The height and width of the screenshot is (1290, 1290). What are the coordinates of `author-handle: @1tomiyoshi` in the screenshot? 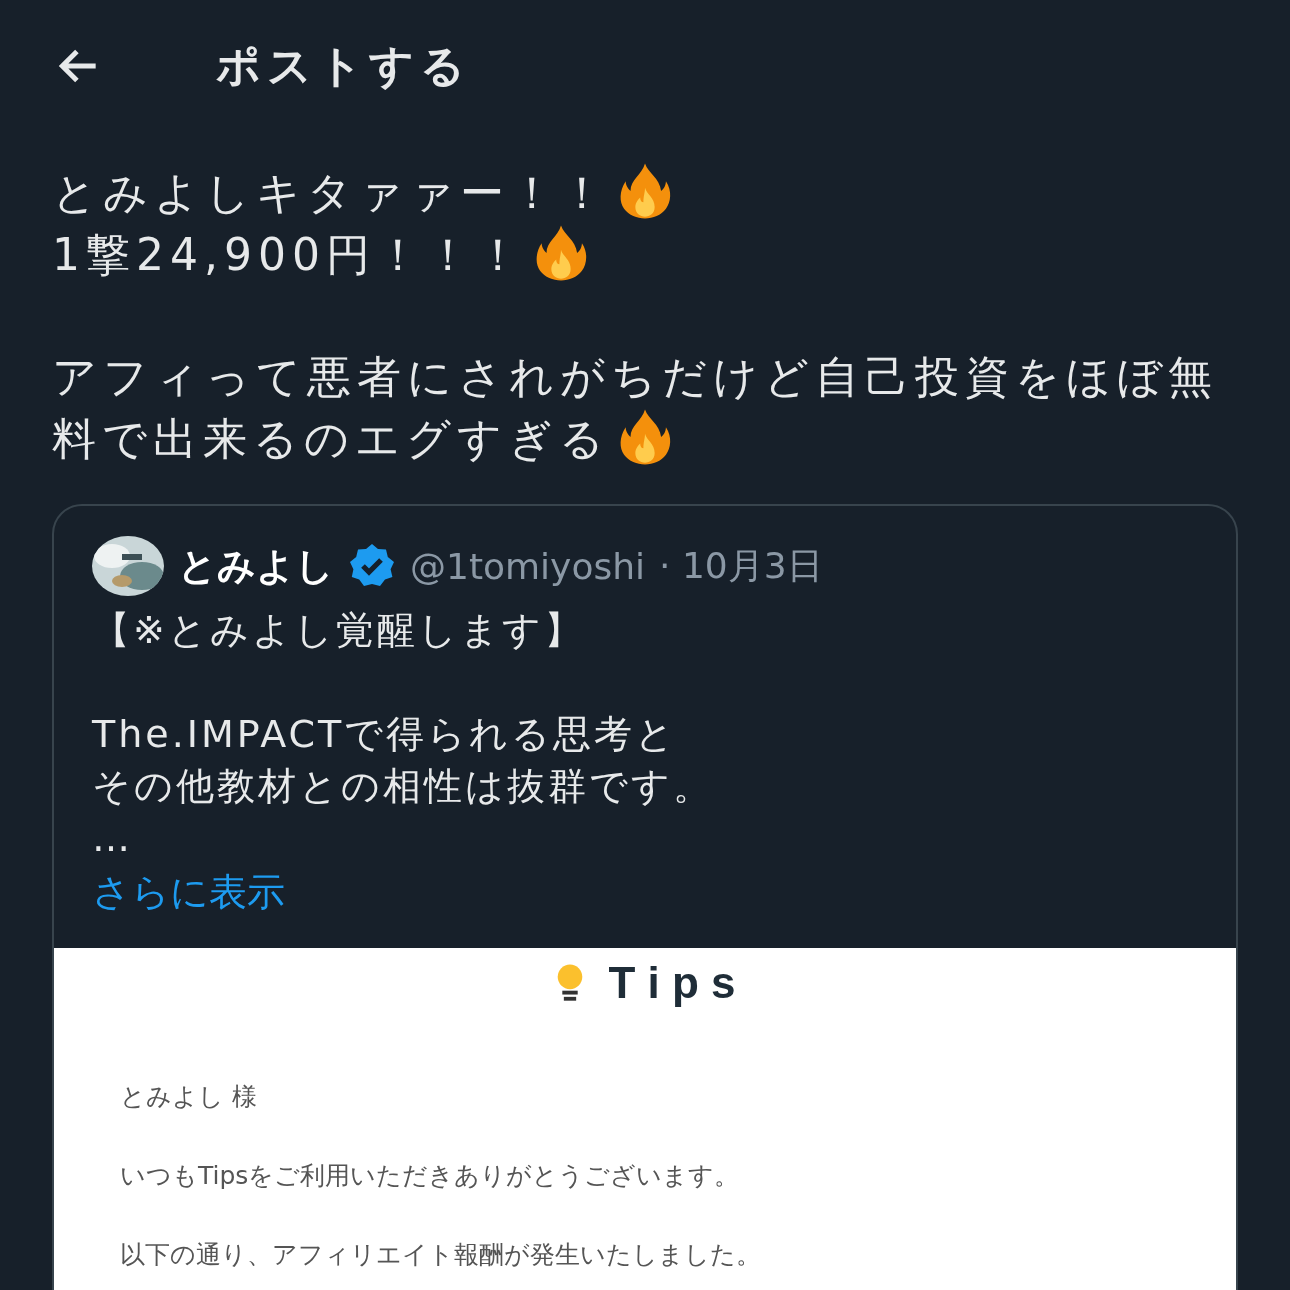 It's located at (528, 566).